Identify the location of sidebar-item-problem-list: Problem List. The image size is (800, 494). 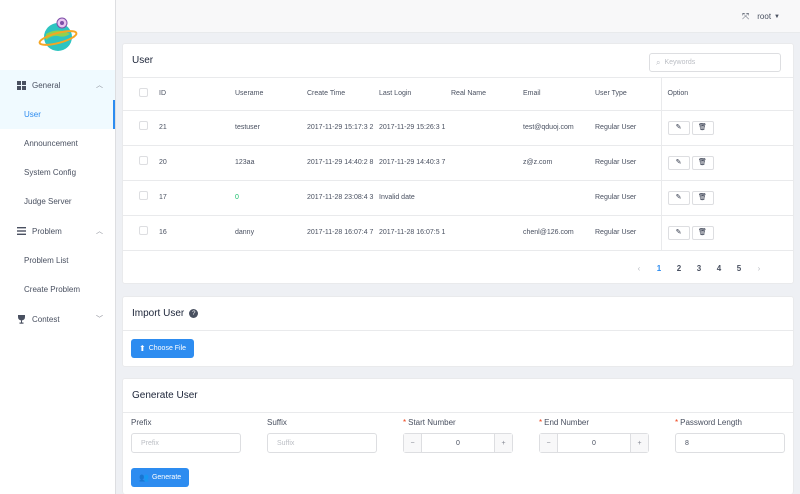
(57, 260).